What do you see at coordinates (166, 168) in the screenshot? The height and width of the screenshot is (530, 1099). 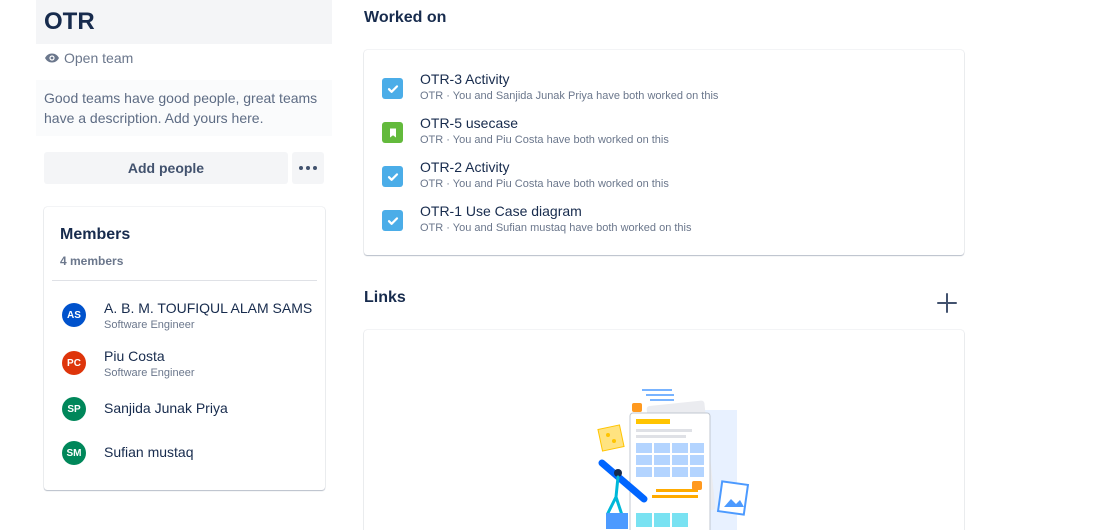 I see `add-people-button: Add people` at bounding box center [166, 168].